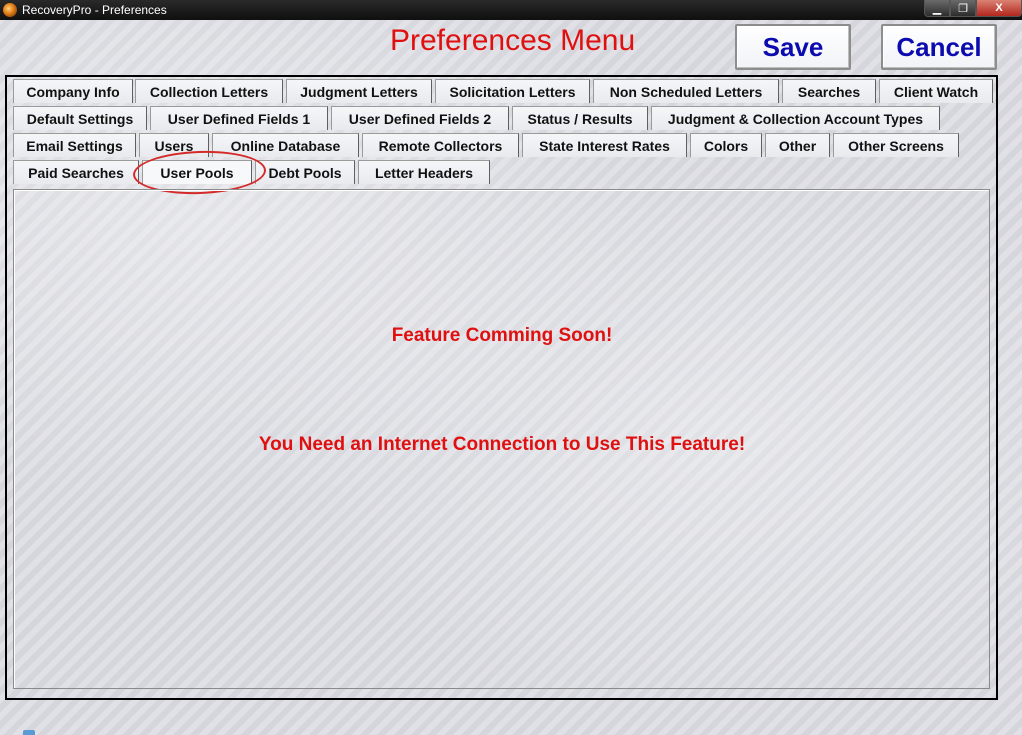 This screenshot has height=735, width=1022. Describe the element at coordinates (795, 118) in the screenshot. I see `tab-judgment-collection-account-types: Judgment & Collection Account Types` at that location.